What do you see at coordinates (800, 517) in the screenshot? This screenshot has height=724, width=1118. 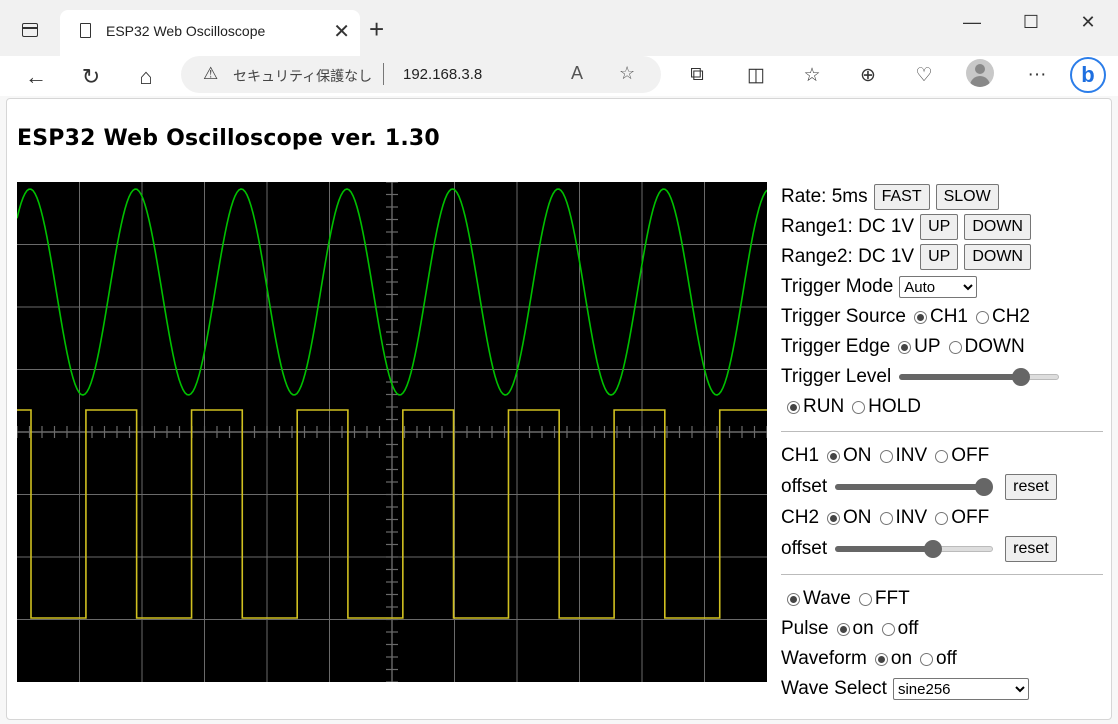 I see `ch2-label: CH2` at bounding box center [800, 517].